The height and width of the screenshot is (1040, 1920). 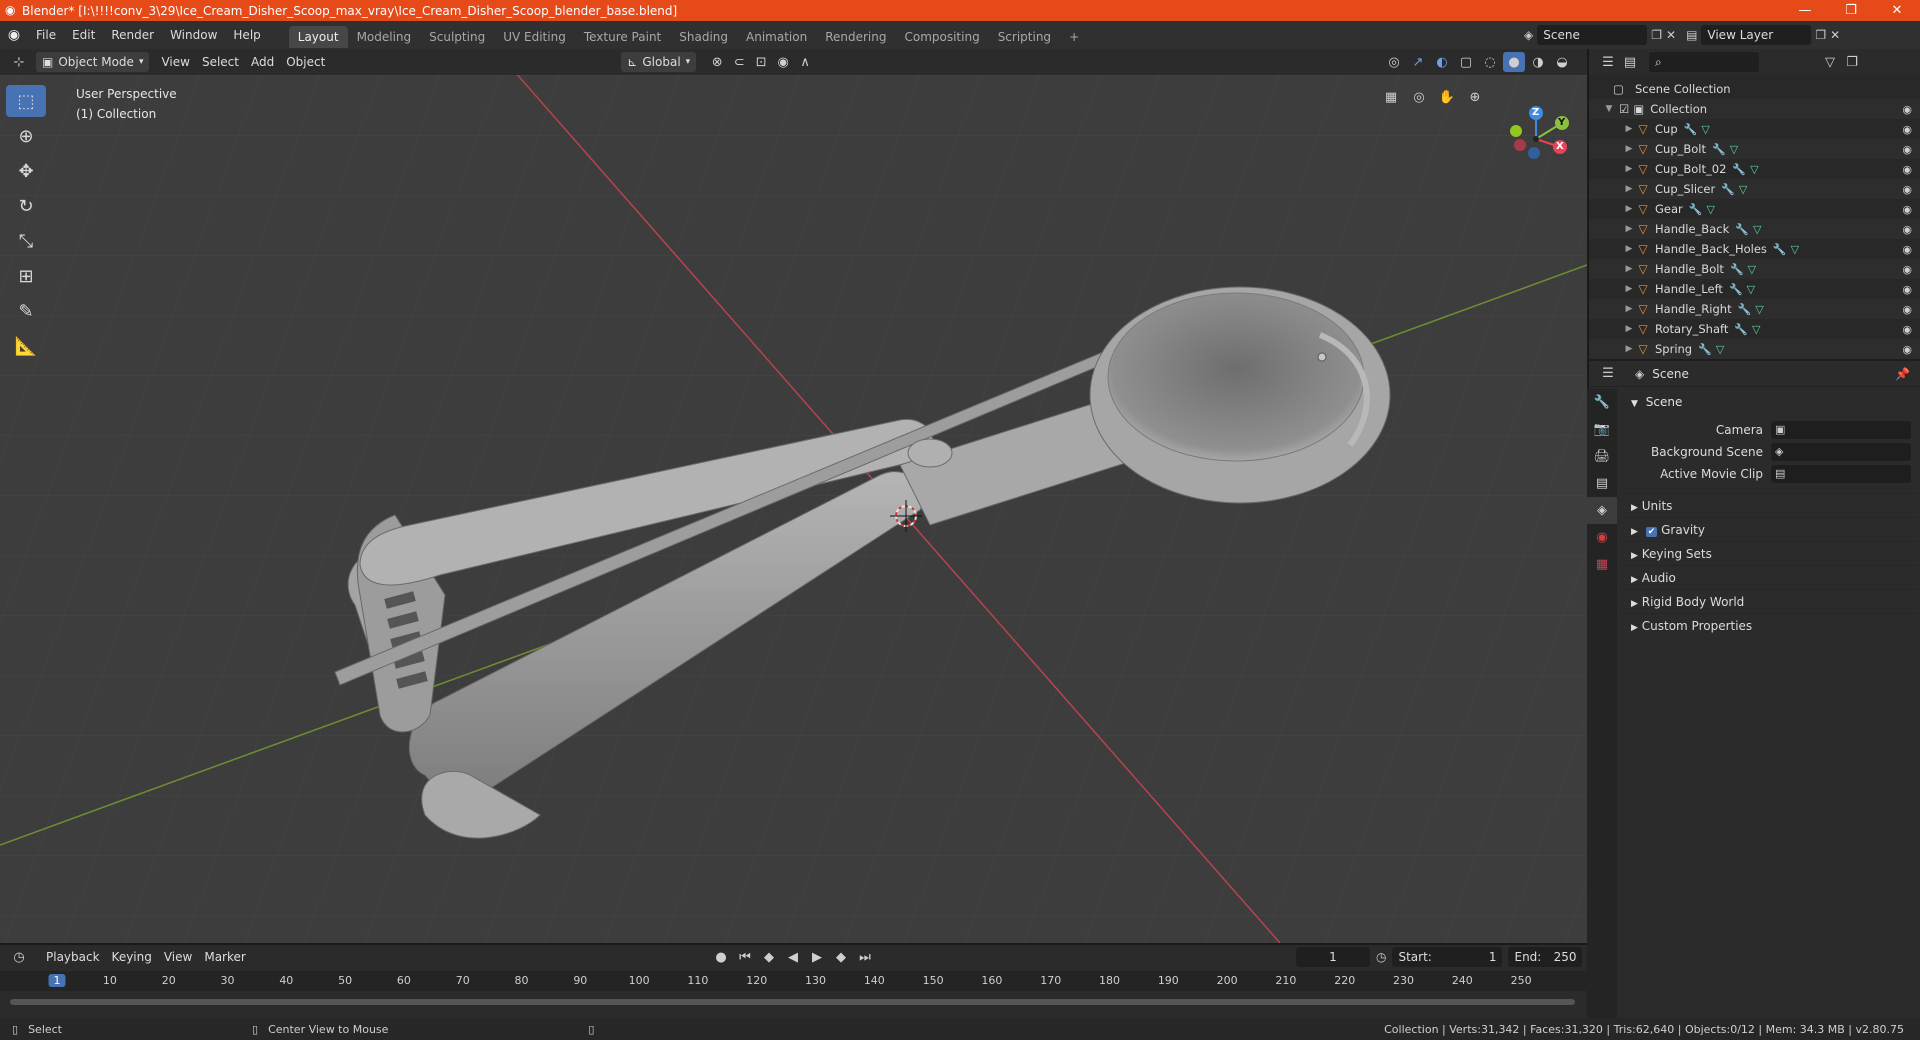 I want to click on pivot-icon: ⊗, so click(x=717, y=62).